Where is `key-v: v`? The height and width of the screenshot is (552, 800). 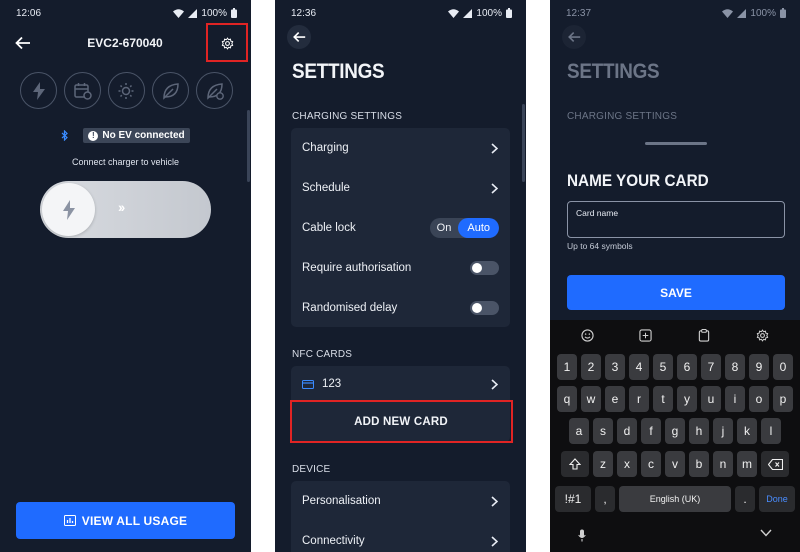 key-v: v is located at coordinates (675, 464).